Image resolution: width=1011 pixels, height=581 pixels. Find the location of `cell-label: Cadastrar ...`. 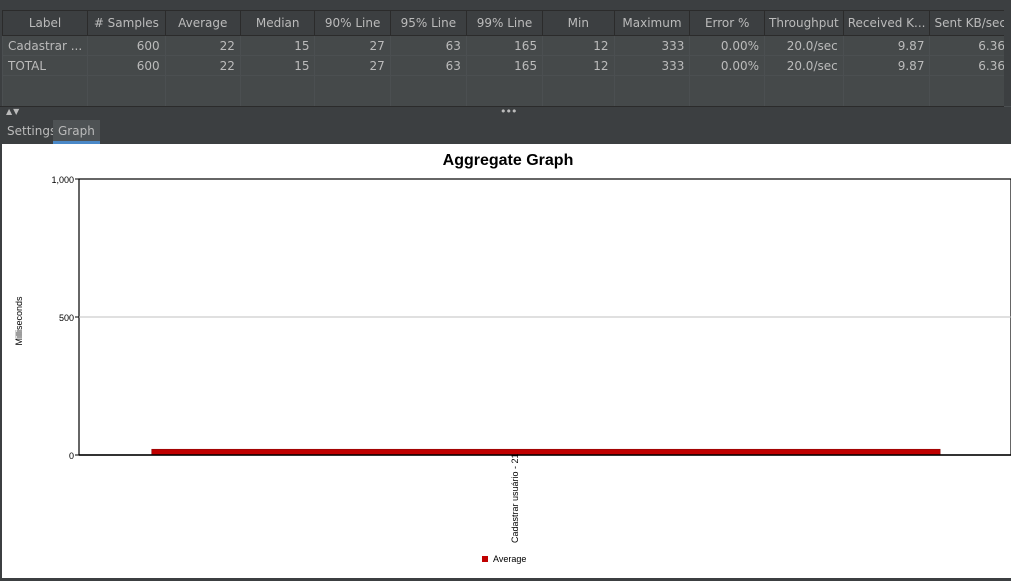

cell-label: Cadastrar ... is located at coordinates (45, 45).